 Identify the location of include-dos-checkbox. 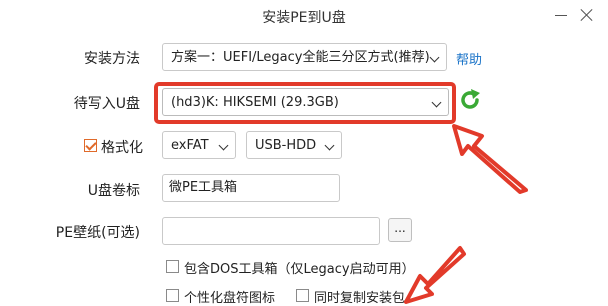
(172, 266).